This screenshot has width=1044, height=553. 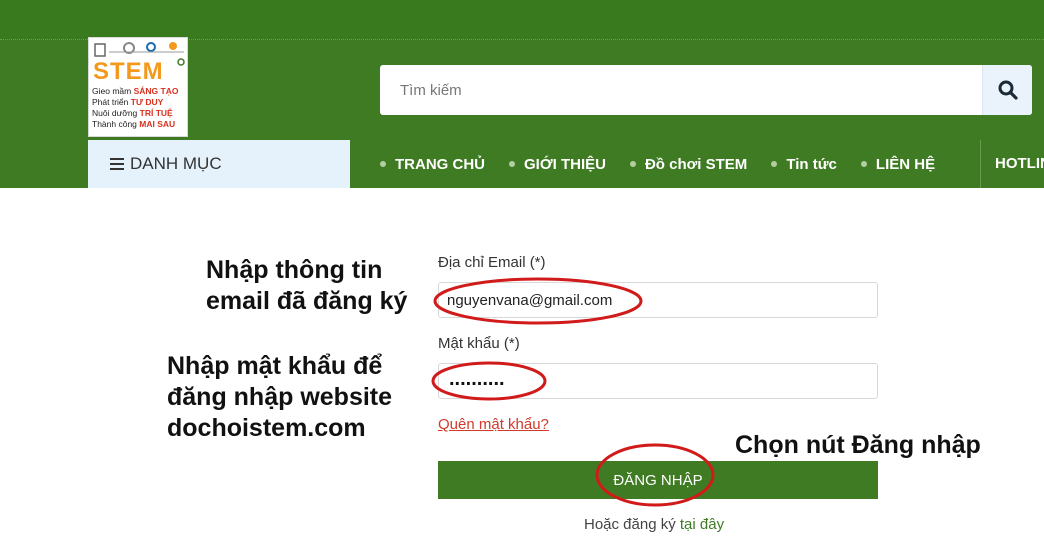 I want to click on tagline-line: Nuôi dưỡng TRÍ TUỆ, so click(x=132, y=113).